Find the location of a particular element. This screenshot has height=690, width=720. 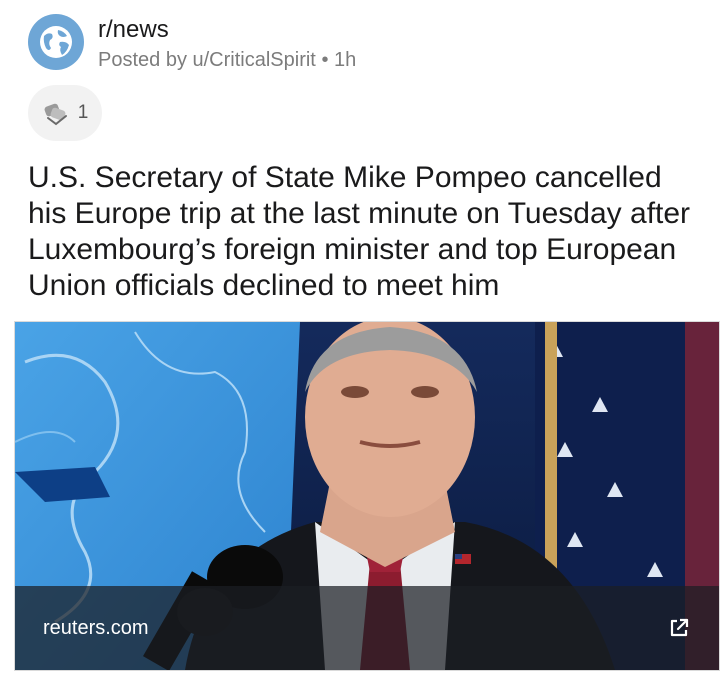

link-bar: reuters.com is located at coordinates (367, 628).